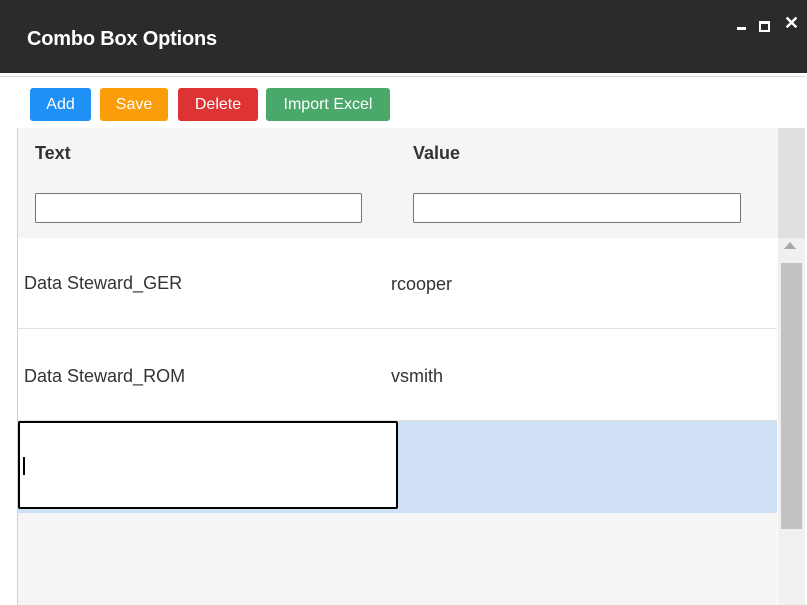 Image resolution: width=807 pixels, height=605 pixels. Describe the element at coordinates (743, 25) in the screenshot. I see `minimize-icon` at that location.